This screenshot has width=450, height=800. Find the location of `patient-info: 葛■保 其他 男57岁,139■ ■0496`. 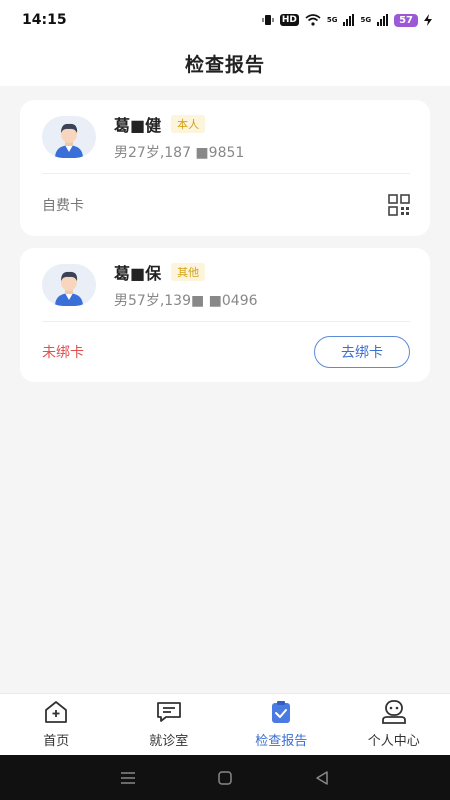

patient-info: 葛■保 其他 男57岁,139■ ■0496 is located at coordinates (186, 285).